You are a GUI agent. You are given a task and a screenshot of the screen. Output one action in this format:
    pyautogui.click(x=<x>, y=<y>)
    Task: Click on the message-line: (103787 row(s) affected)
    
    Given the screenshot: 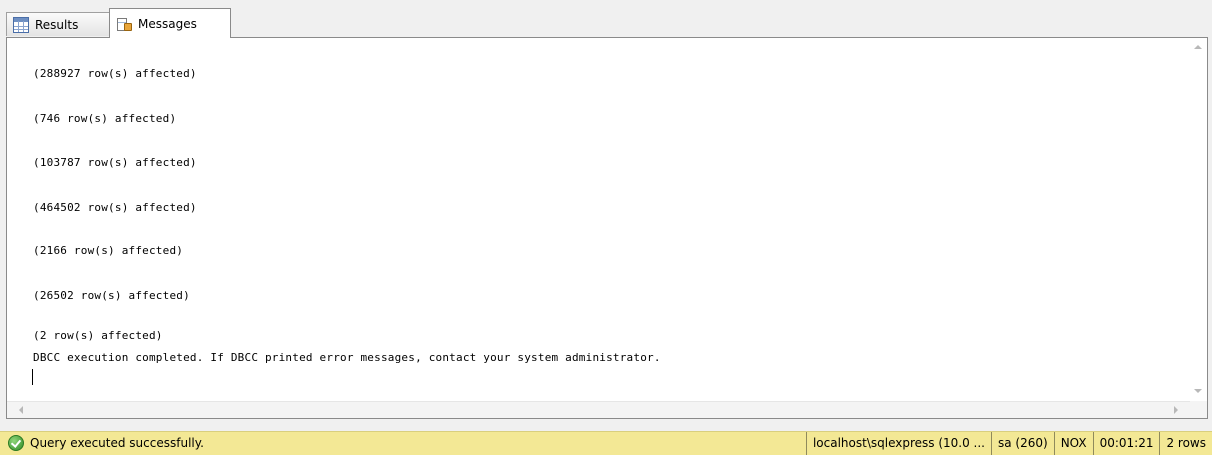 What is the action you would take?
    pyautogui.click(x=115, y=162)
    